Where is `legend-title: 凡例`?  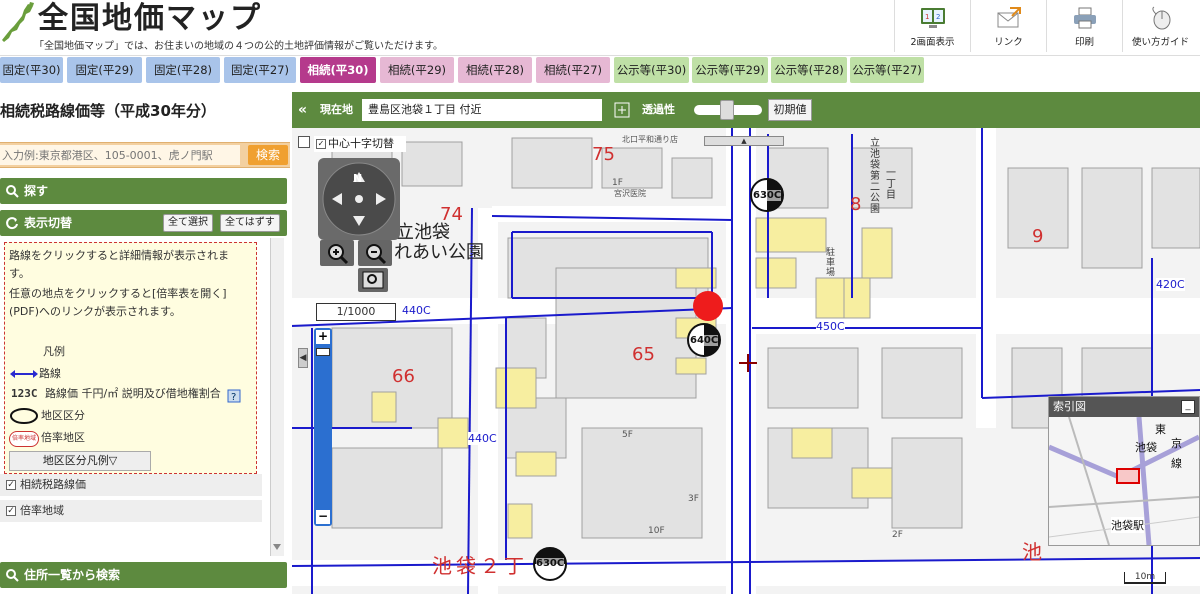
legend-title: 凡例 is located at coordinates (54, 351).